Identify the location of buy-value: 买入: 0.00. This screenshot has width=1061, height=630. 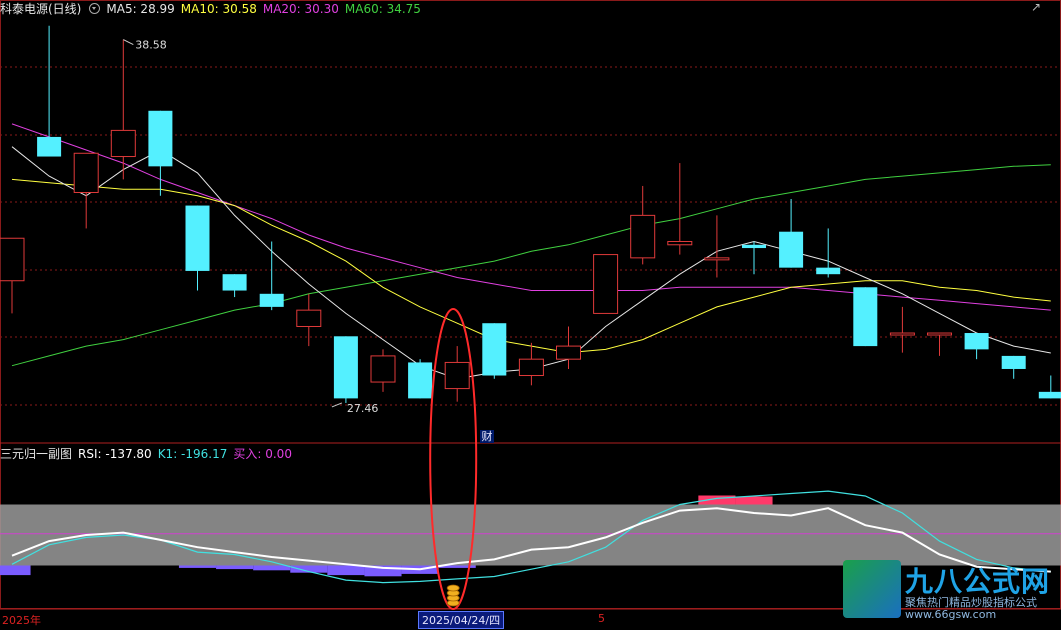
(262, 454).